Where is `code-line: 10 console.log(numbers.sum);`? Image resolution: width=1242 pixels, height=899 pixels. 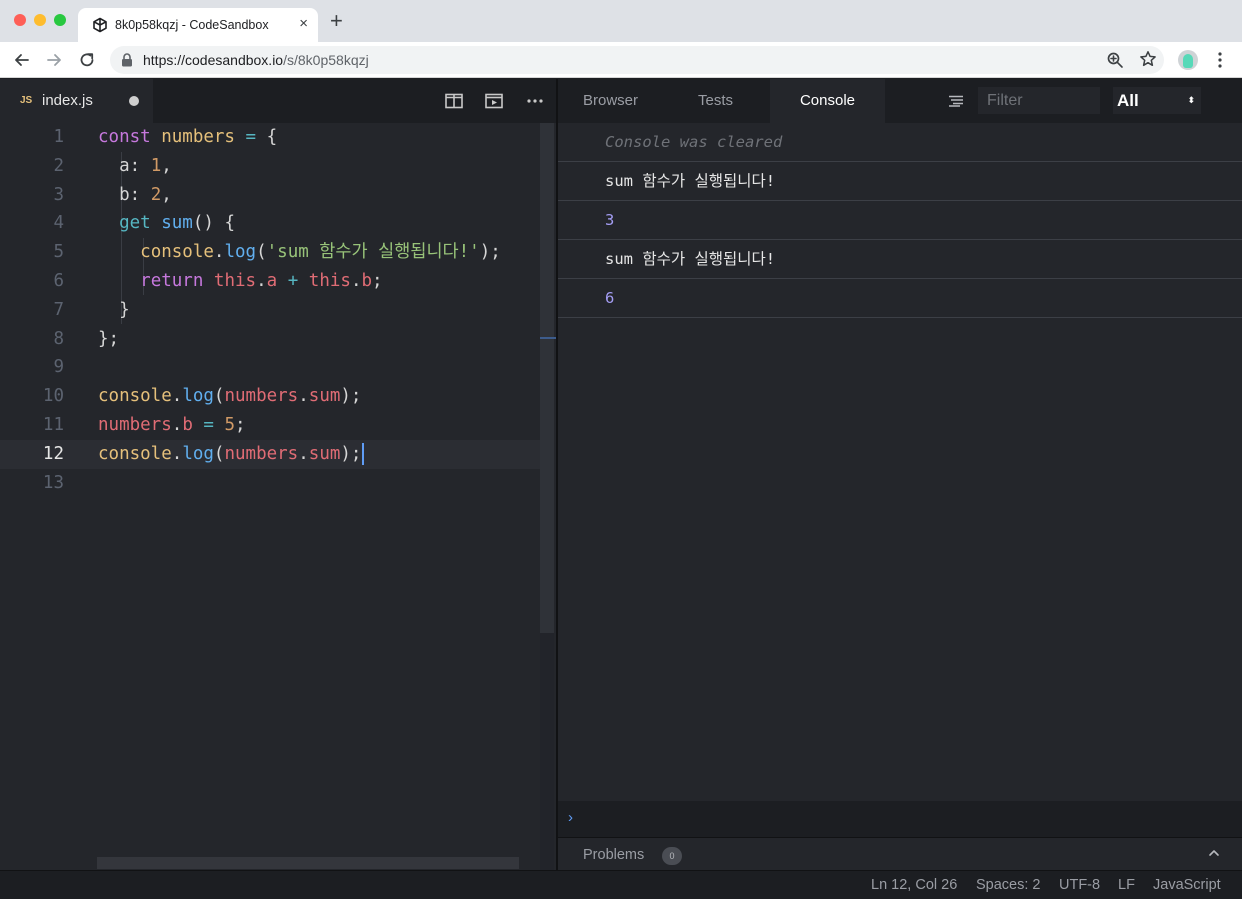 code-line: 10 console.log(numbers.sum); is located at coordinates (270, 396).